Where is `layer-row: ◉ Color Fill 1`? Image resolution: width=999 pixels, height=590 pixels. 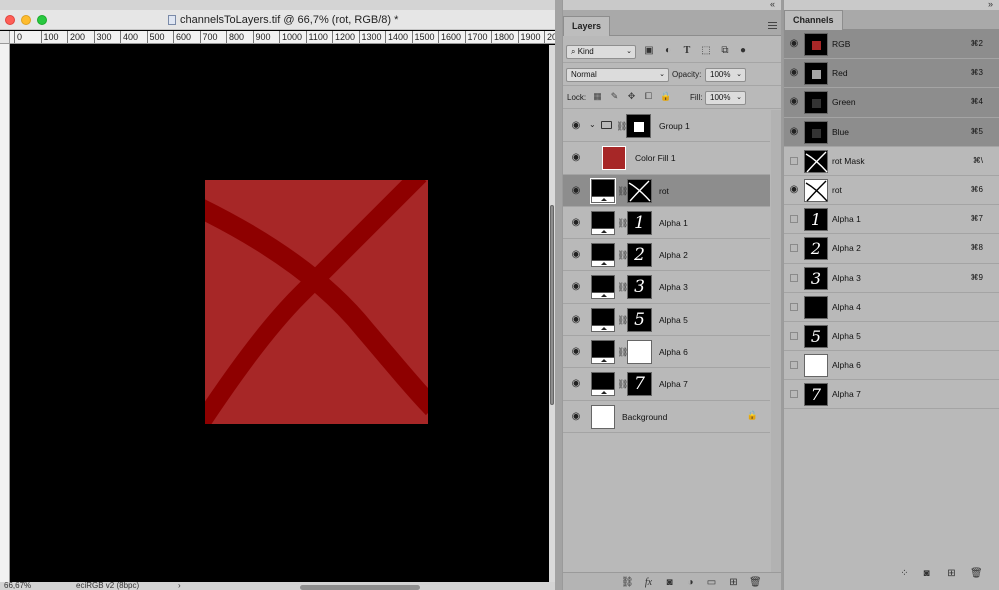 layer-row: ◉ Color Fill 1 is located at coordinates (666, 158).